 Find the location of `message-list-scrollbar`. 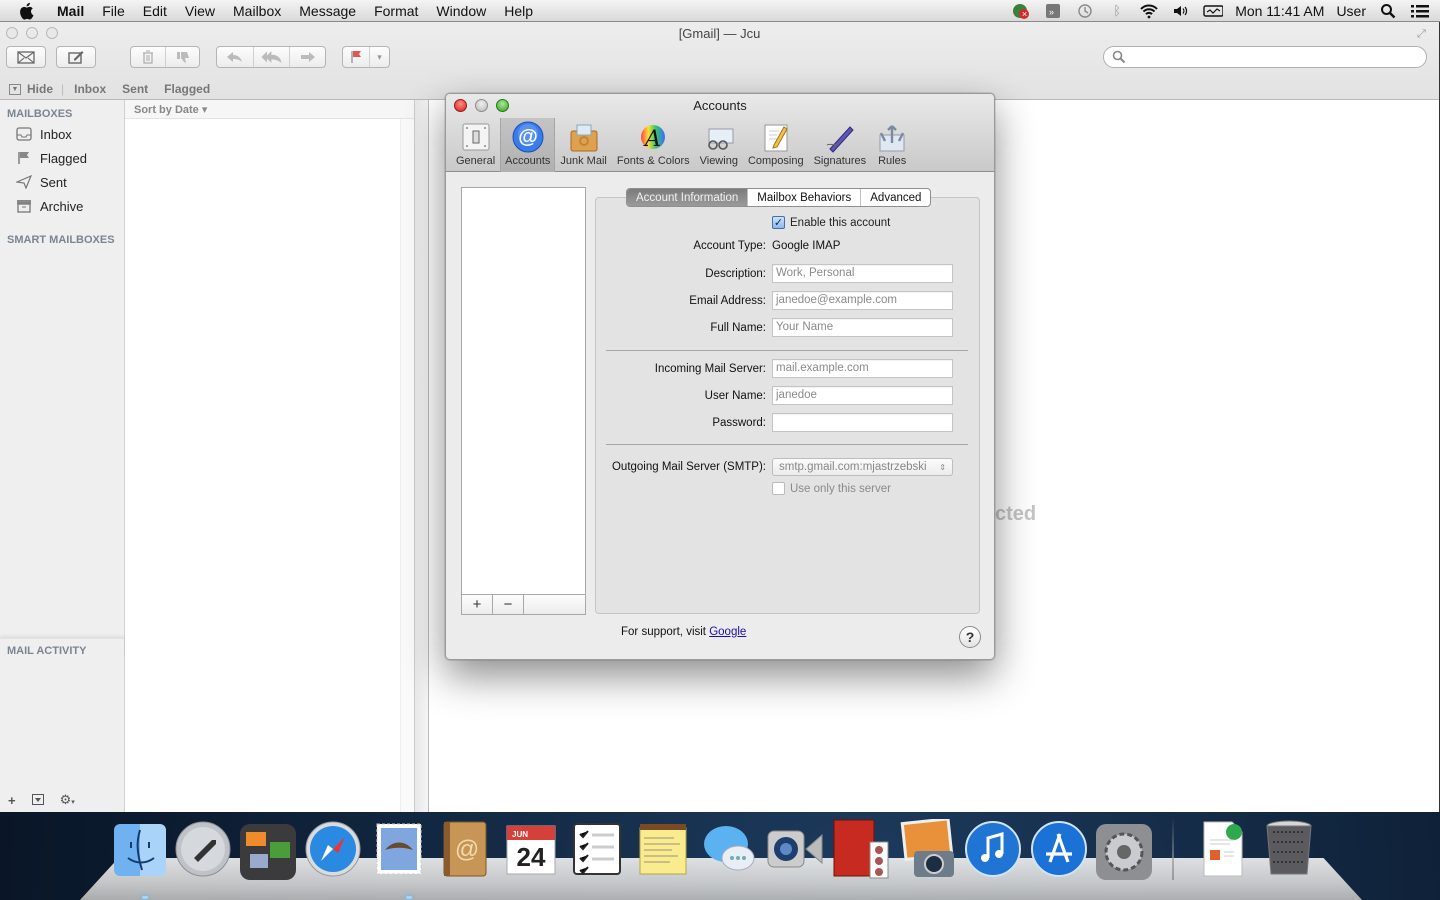

message-list-scrollbar is located at coordinates (407, 465).